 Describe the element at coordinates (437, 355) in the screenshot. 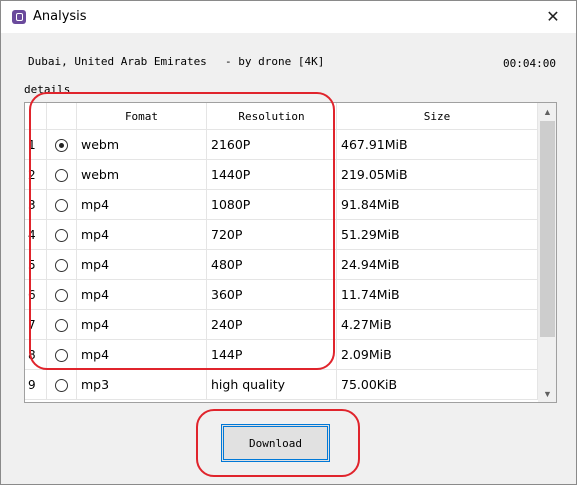

I see `row-size: 2.09MiB` at that location.